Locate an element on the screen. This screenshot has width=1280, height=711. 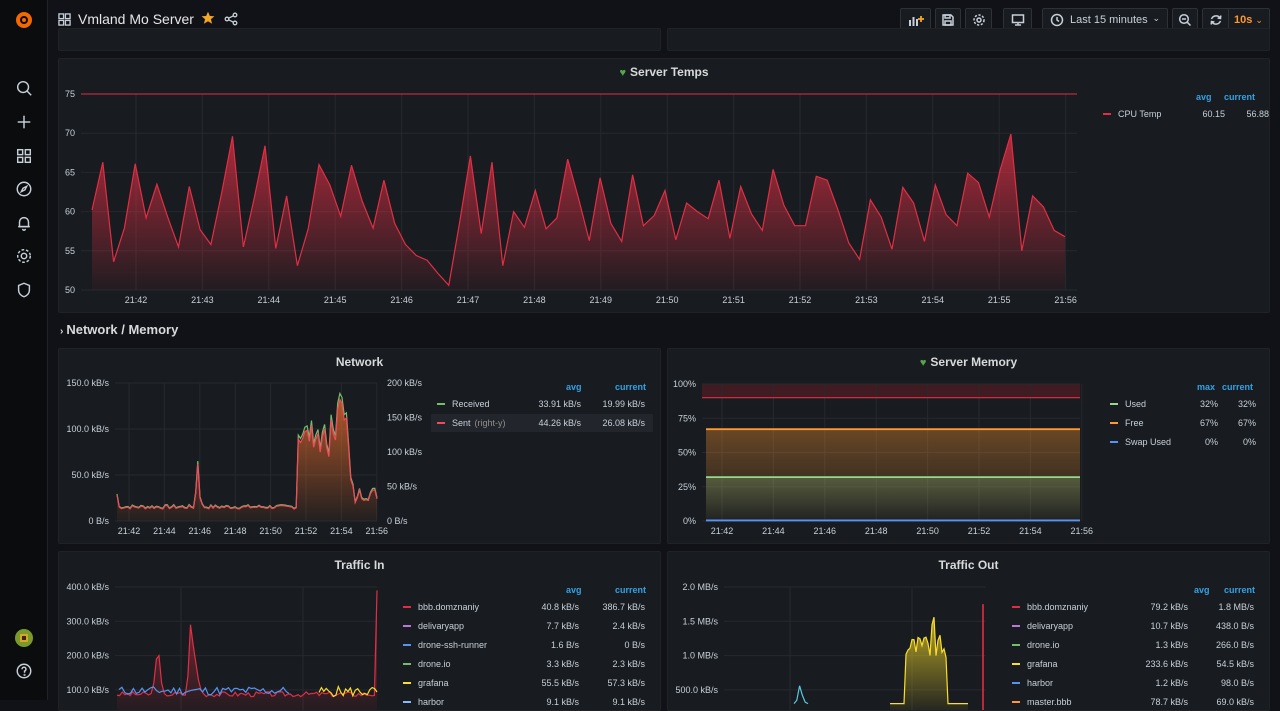
dashboard-grid-icon is located at coordinates (64, 21).